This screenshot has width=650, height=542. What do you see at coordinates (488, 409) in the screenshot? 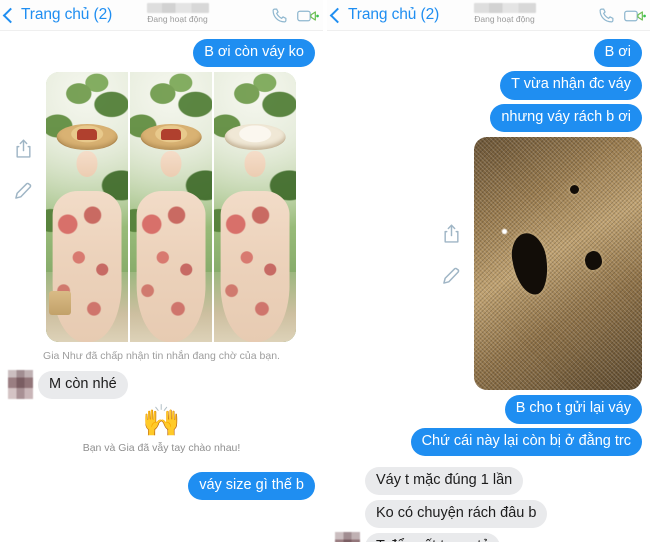
I see `message-row: B cho t gửi lại váy` at bounding box center [488, 409].